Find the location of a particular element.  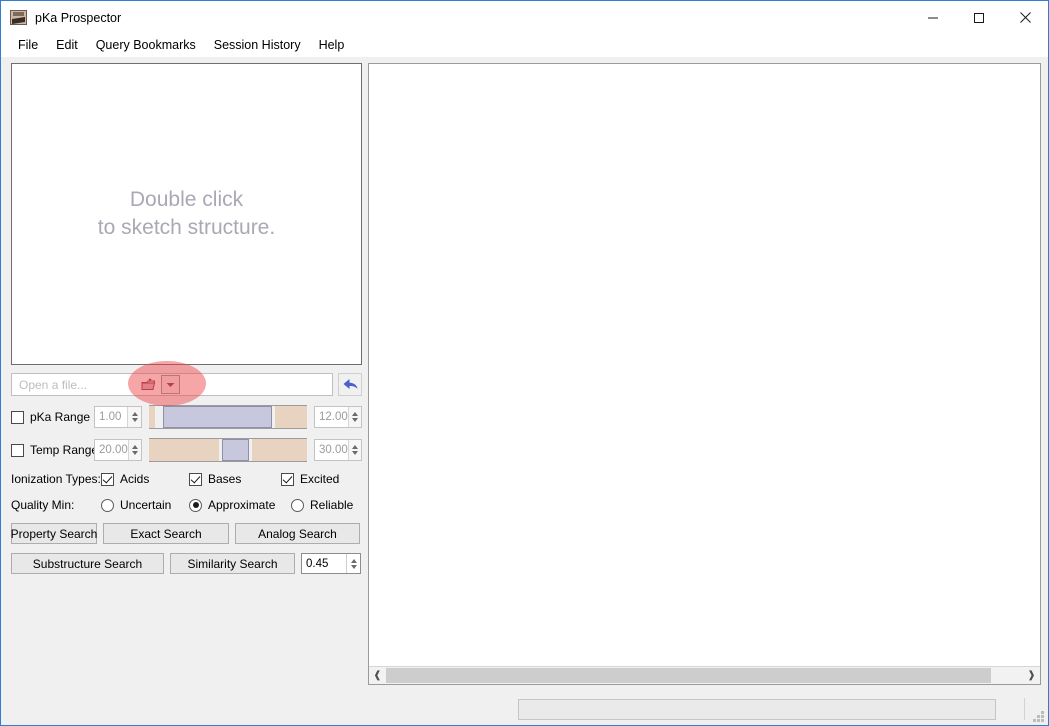

chevron-left-icon: ❰ is located at coordinates (377, 675).